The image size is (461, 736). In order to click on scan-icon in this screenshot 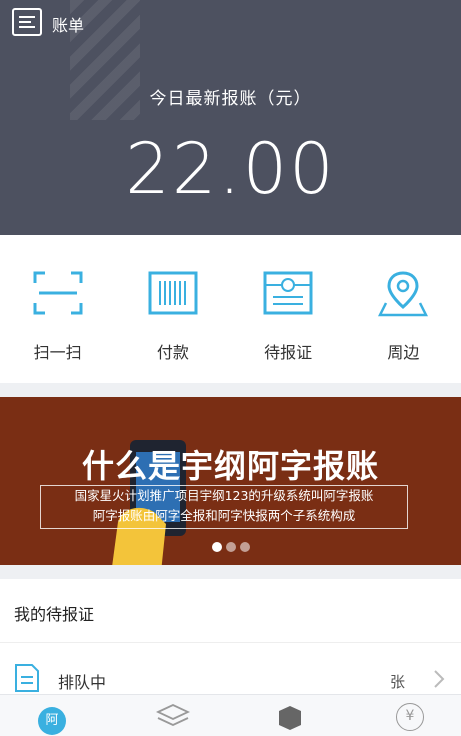, I will do `click(58, 293)`.